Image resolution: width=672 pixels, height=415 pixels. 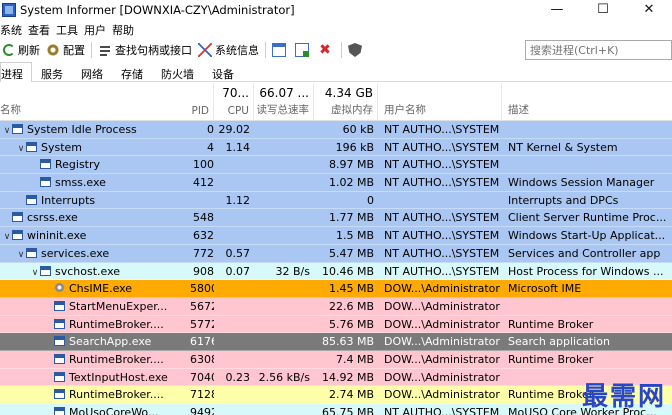 I want to click on process-name-cell: ∨ services.exe, so click(x=95, y=254).